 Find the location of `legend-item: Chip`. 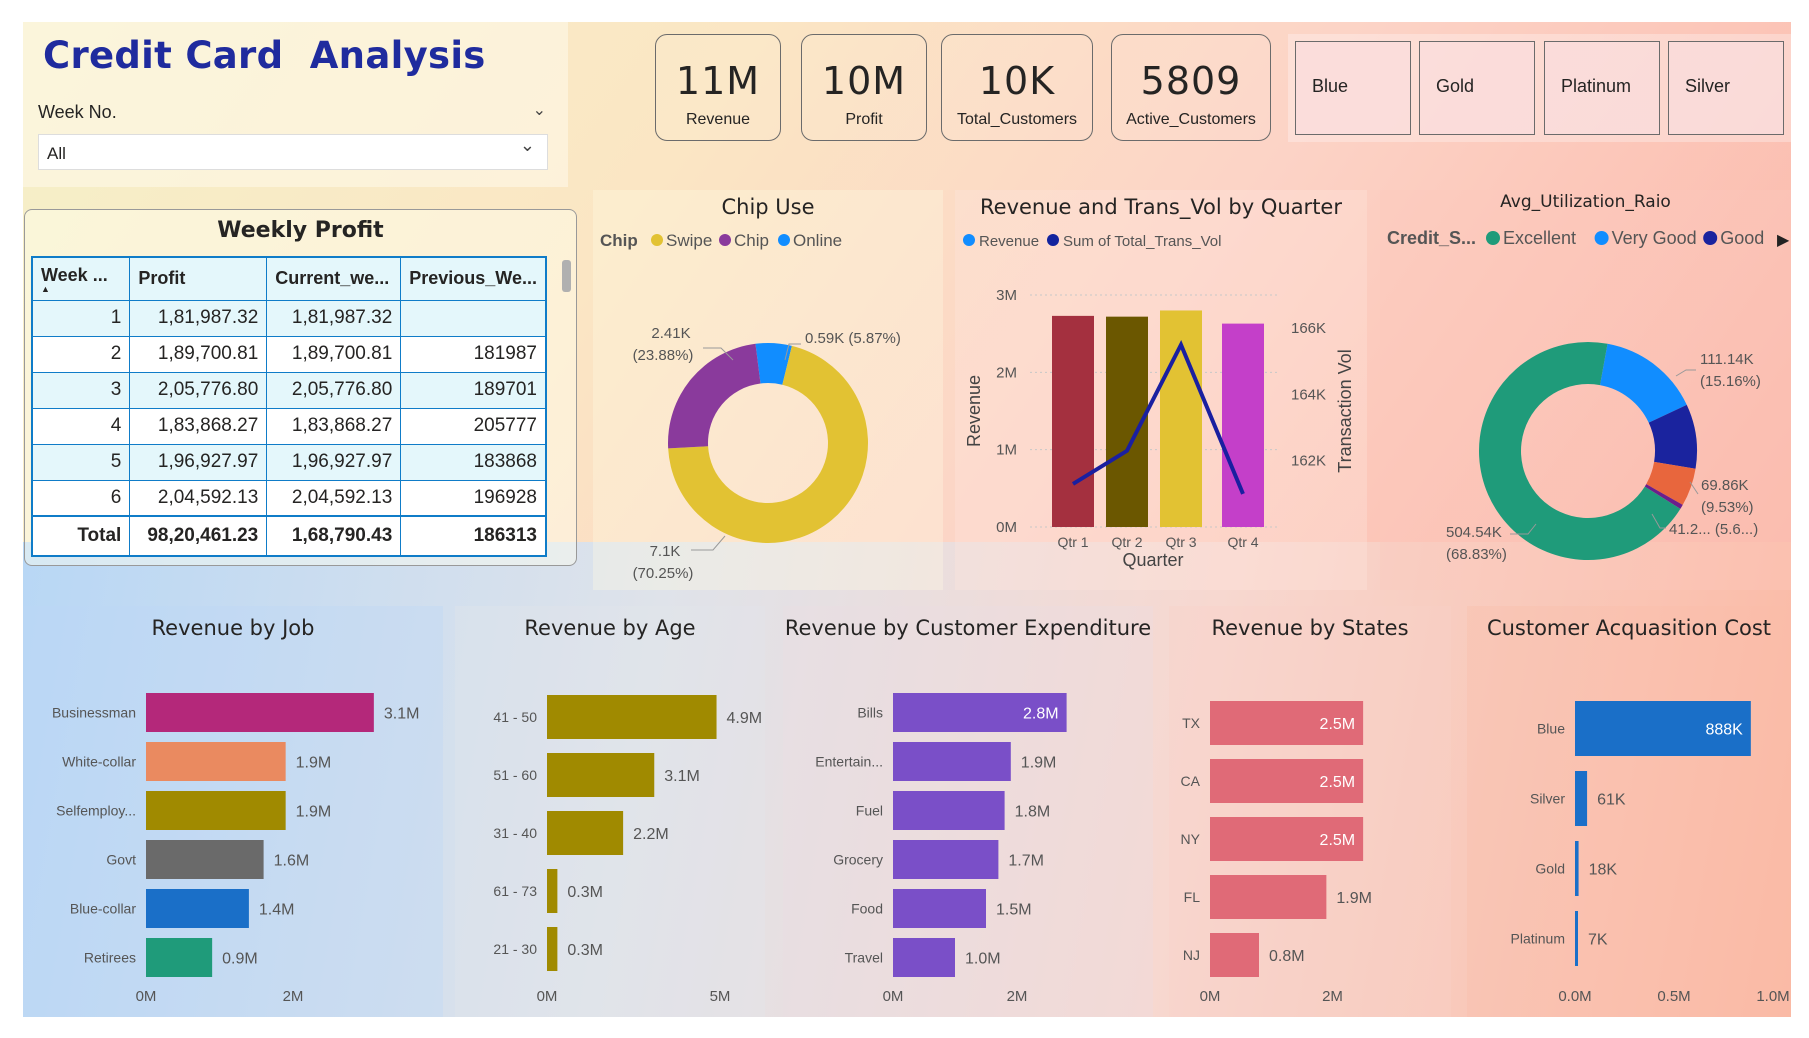

legend-item: Chip is located at coordinates (751, 240).